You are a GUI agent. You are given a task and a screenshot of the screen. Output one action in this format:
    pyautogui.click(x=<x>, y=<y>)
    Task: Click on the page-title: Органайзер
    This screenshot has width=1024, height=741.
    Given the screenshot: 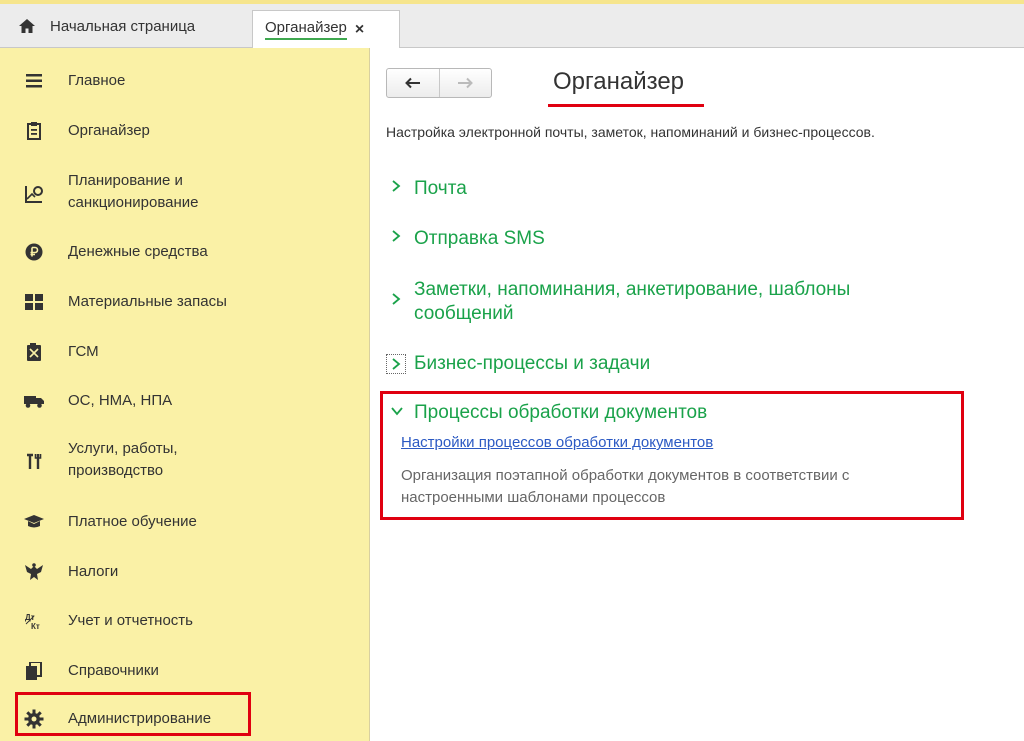 What is the action you would take?
    pyautogui.click(x=619, y=81)
    